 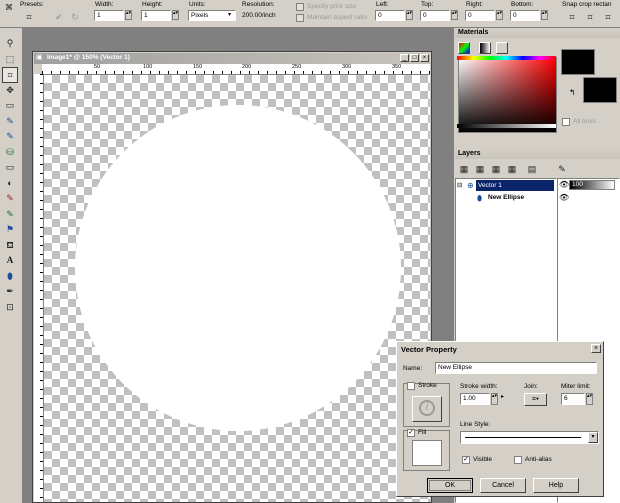 What do you see at coordinates (480, 169) in the screenshot?
I see `new-vector-layer-icon: ▦` at bounding box center [480, 169].